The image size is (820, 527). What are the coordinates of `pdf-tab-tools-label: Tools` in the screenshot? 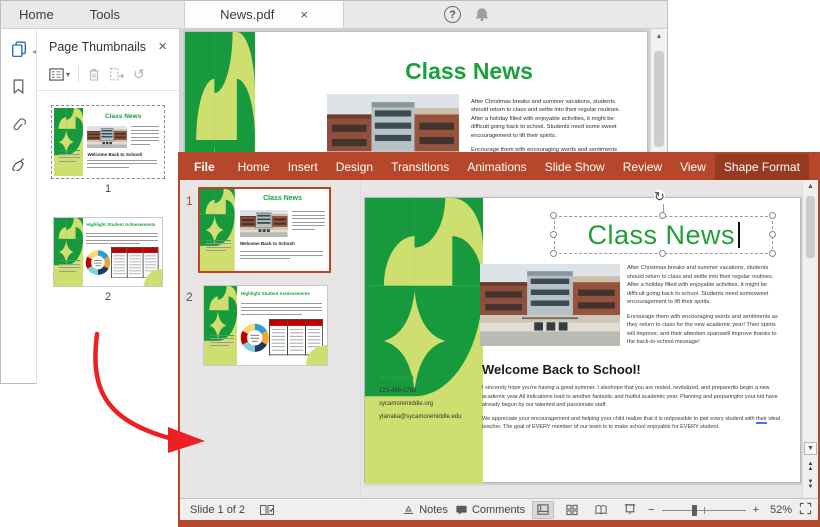 It's located at (105, 14).